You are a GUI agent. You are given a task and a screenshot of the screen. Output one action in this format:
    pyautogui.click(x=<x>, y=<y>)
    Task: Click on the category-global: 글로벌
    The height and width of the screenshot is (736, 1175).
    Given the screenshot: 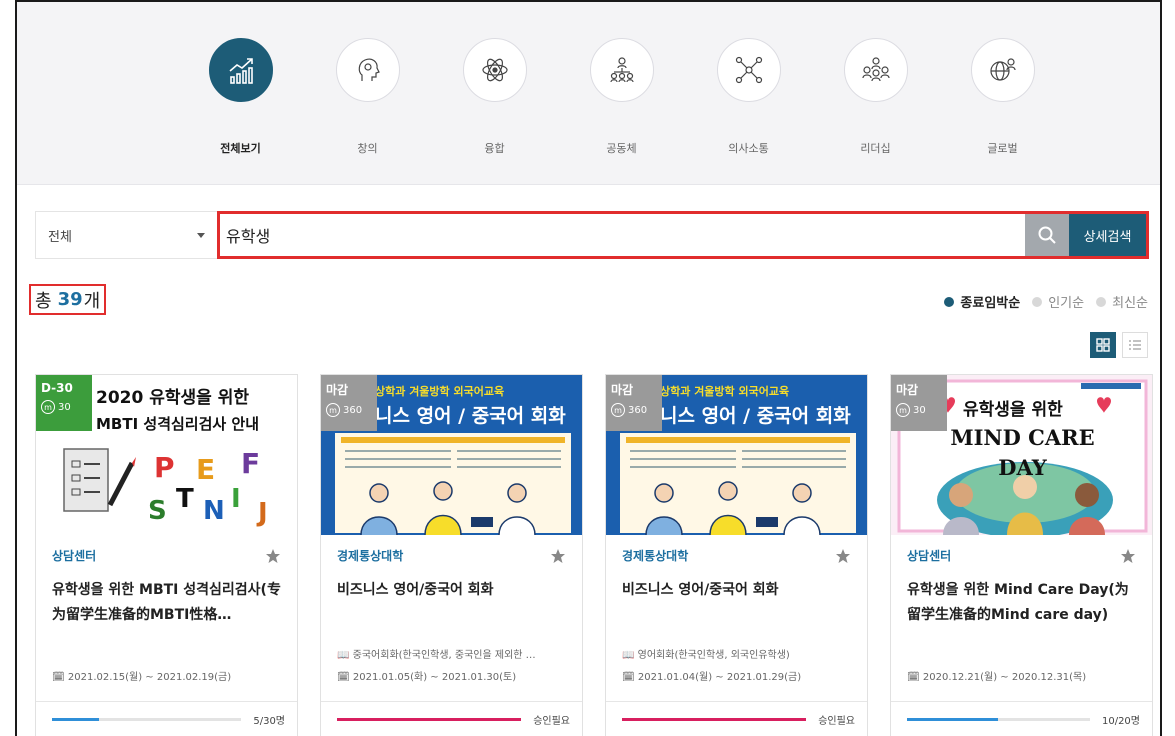 What is the action you would take?
    pyautogui.click(x=1002, y=97)
    